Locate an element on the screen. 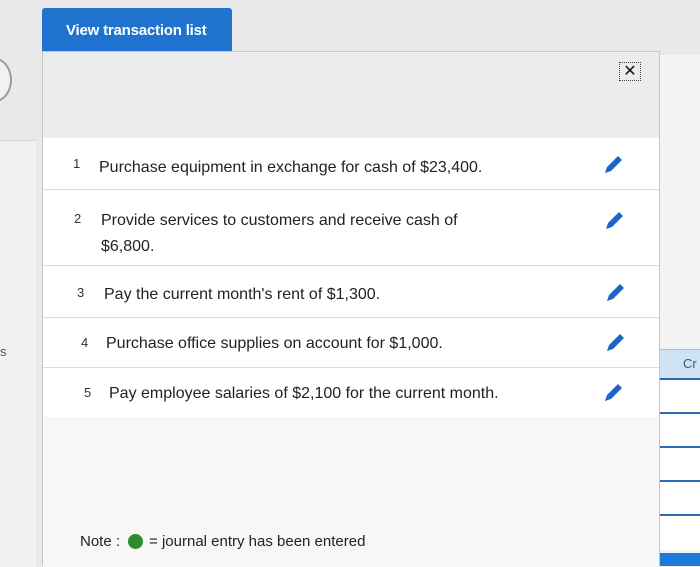 The height and width of the screenshot is (567, 700). transaction-number: 1 is located at coordinates (77, 163).